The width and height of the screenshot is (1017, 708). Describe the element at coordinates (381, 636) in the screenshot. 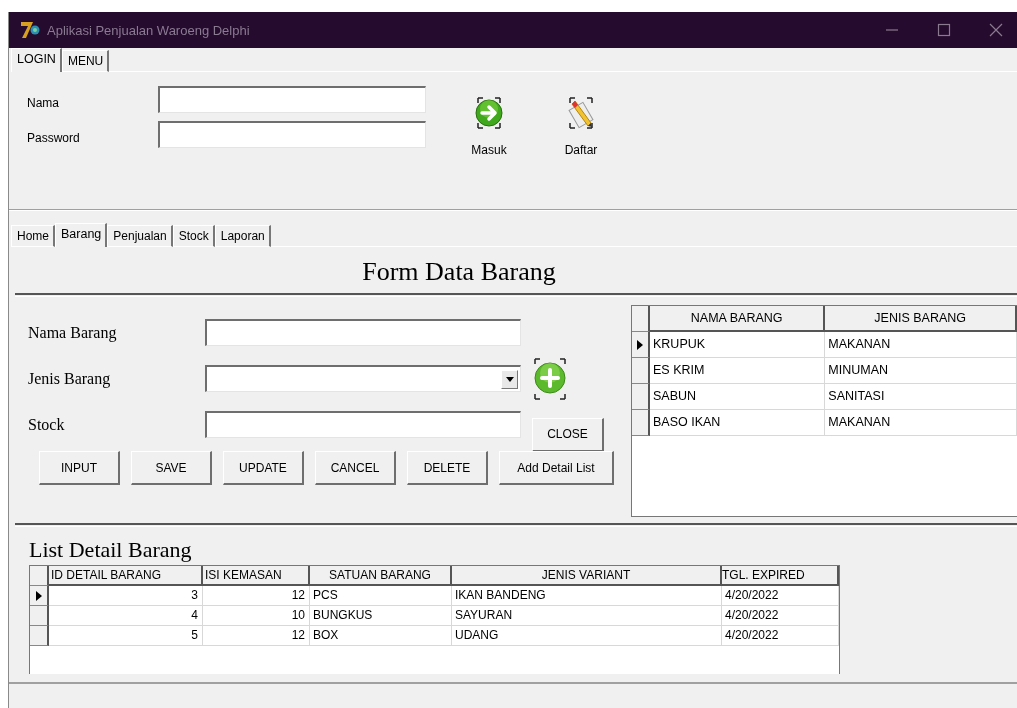

I see `table-cell: BOX` at that location.